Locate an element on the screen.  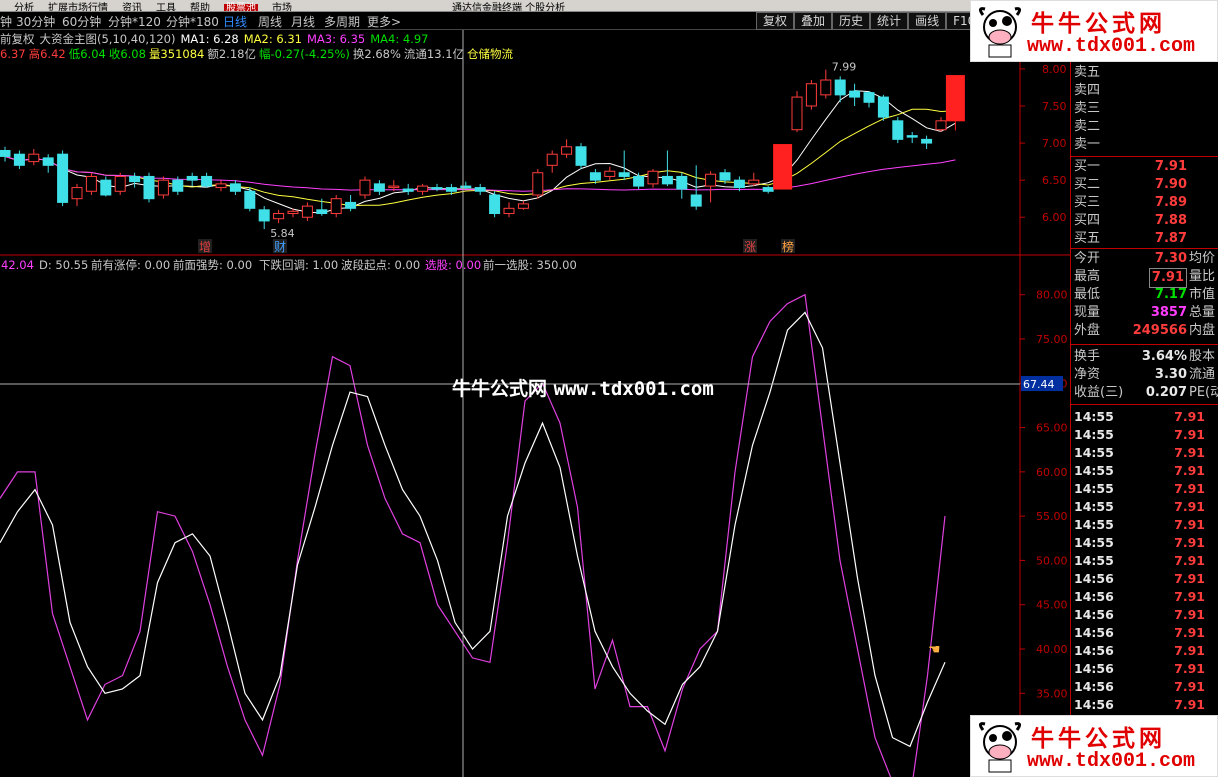
indicator-tick-label: 35.00 is located at coordinates (1052, 693).